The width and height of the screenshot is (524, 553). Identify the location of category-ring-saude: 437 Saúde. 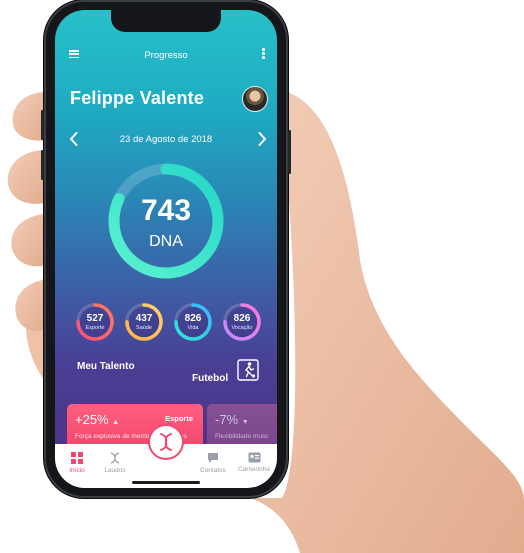
(144, 322).